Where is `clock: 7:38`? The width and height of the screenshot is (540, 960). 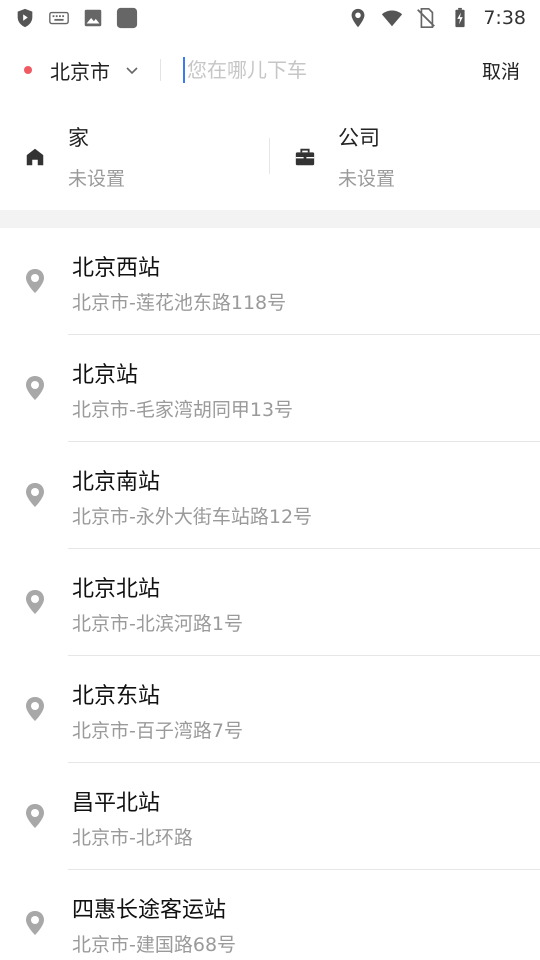
clock: 7:38 is located at coordinates (504, 18).